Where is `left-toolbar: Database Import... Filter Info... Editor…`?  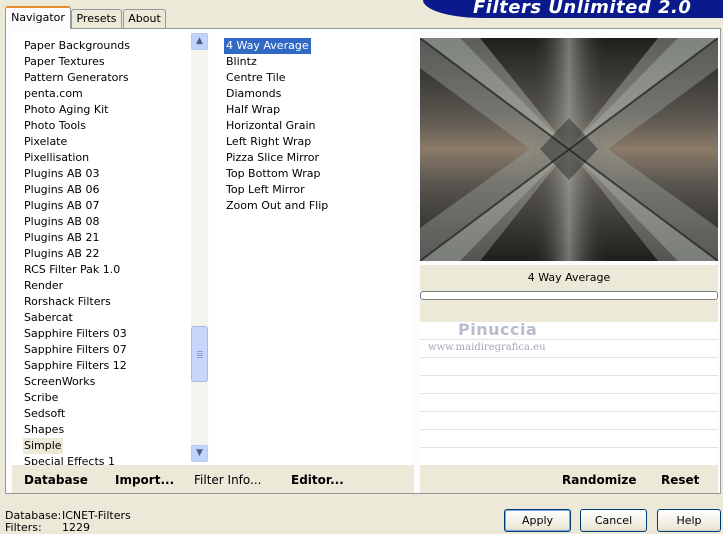 left-toolbar: Database Import... Filter Info... Editor… is located at coordinates (213, 479).